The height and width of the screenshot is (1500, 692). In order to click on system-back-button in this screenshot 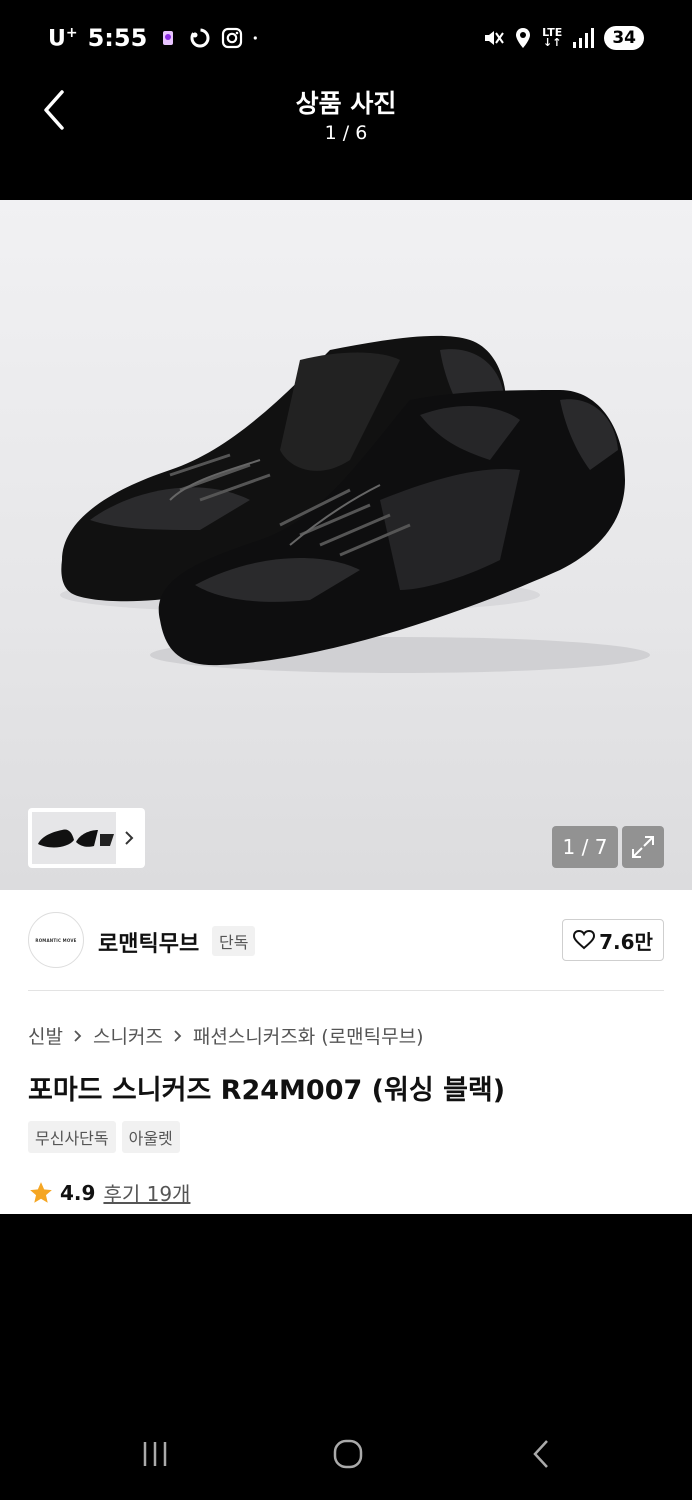, I will do `click(542, 1454)`.